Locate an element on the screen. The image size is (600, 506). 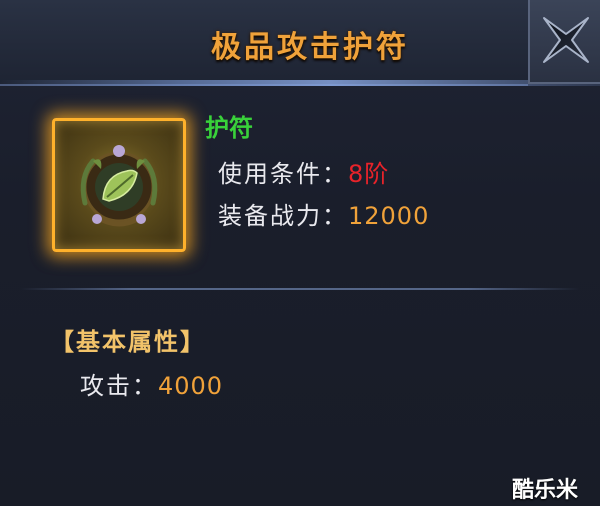
panel-header: 极品攻击护符 is located at coordinates (264, 43).